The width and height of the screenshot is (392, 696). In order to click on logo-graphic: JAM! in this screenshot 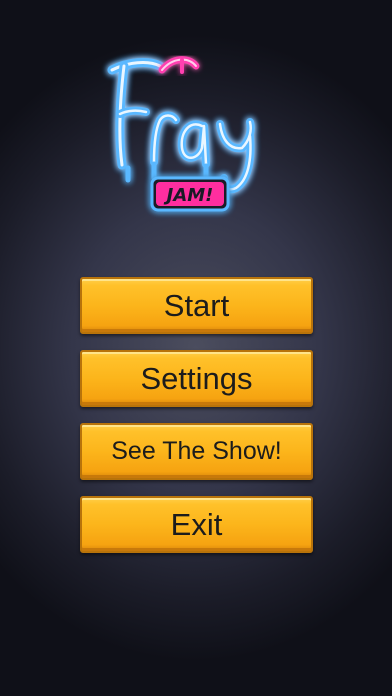, I will do `click(181, 134)`.